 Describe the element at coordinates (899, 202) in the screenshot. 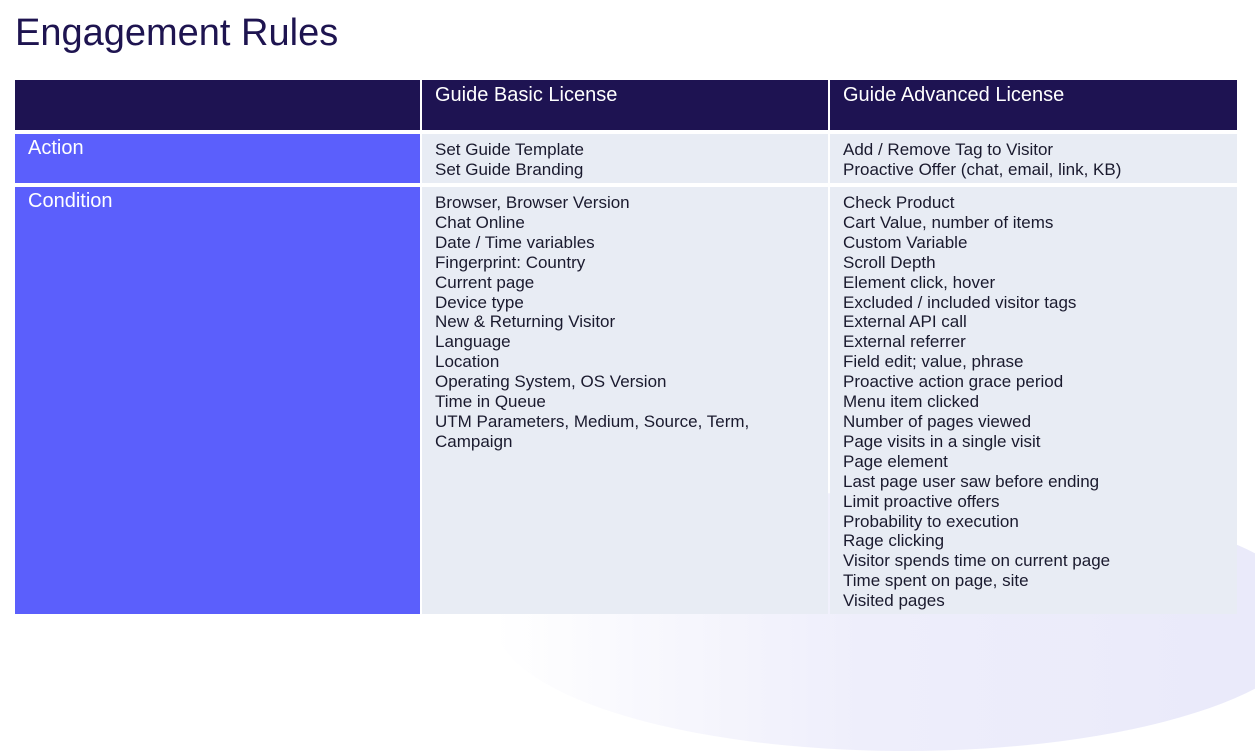

I see `list-item: Check Product` at that location.